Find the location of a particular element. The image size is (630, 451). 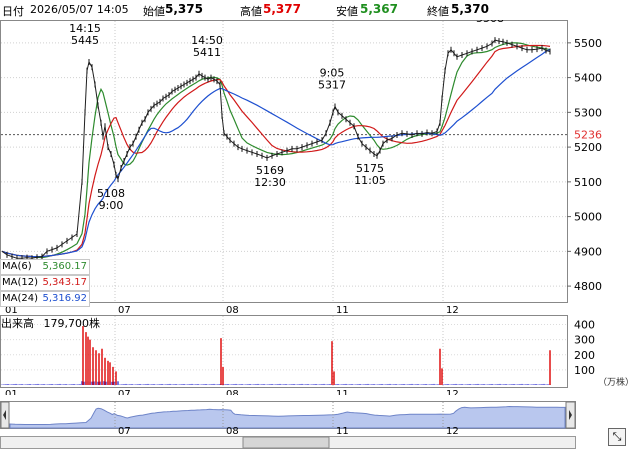

navigator-tick-label: 11 is located at coordinates (342, 431).